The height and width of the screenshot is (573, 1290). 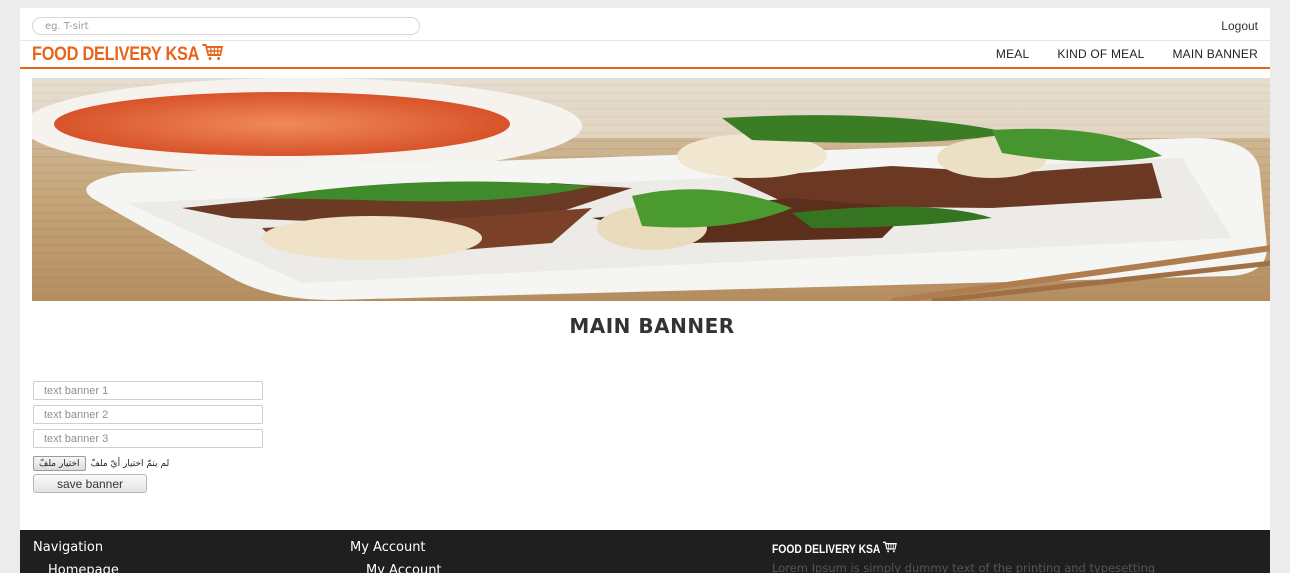 I want to click on footer-brand-logo: FOOD DELIVERY KSA, so click(x=835, y=548).